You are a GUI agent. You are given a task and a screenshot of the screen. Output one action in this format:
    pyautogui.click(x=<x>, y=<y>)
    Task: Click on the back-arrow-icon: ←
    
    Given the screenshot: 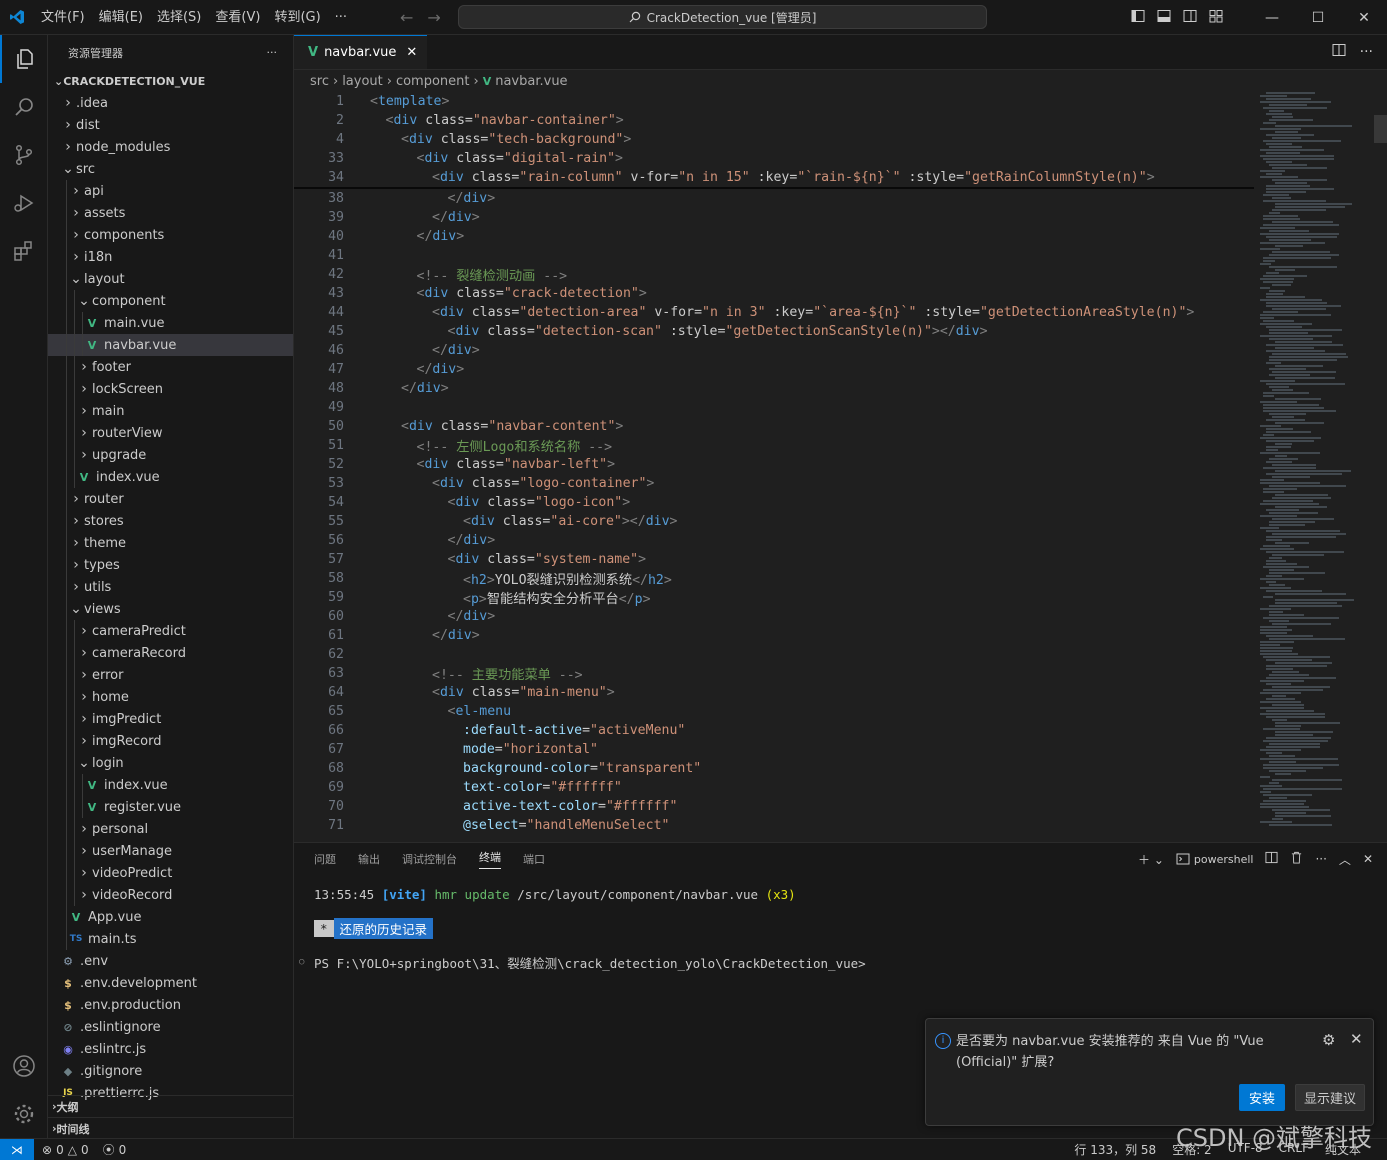 What is the action you would take?
    pyautogui.click(x=406, y=17)
    